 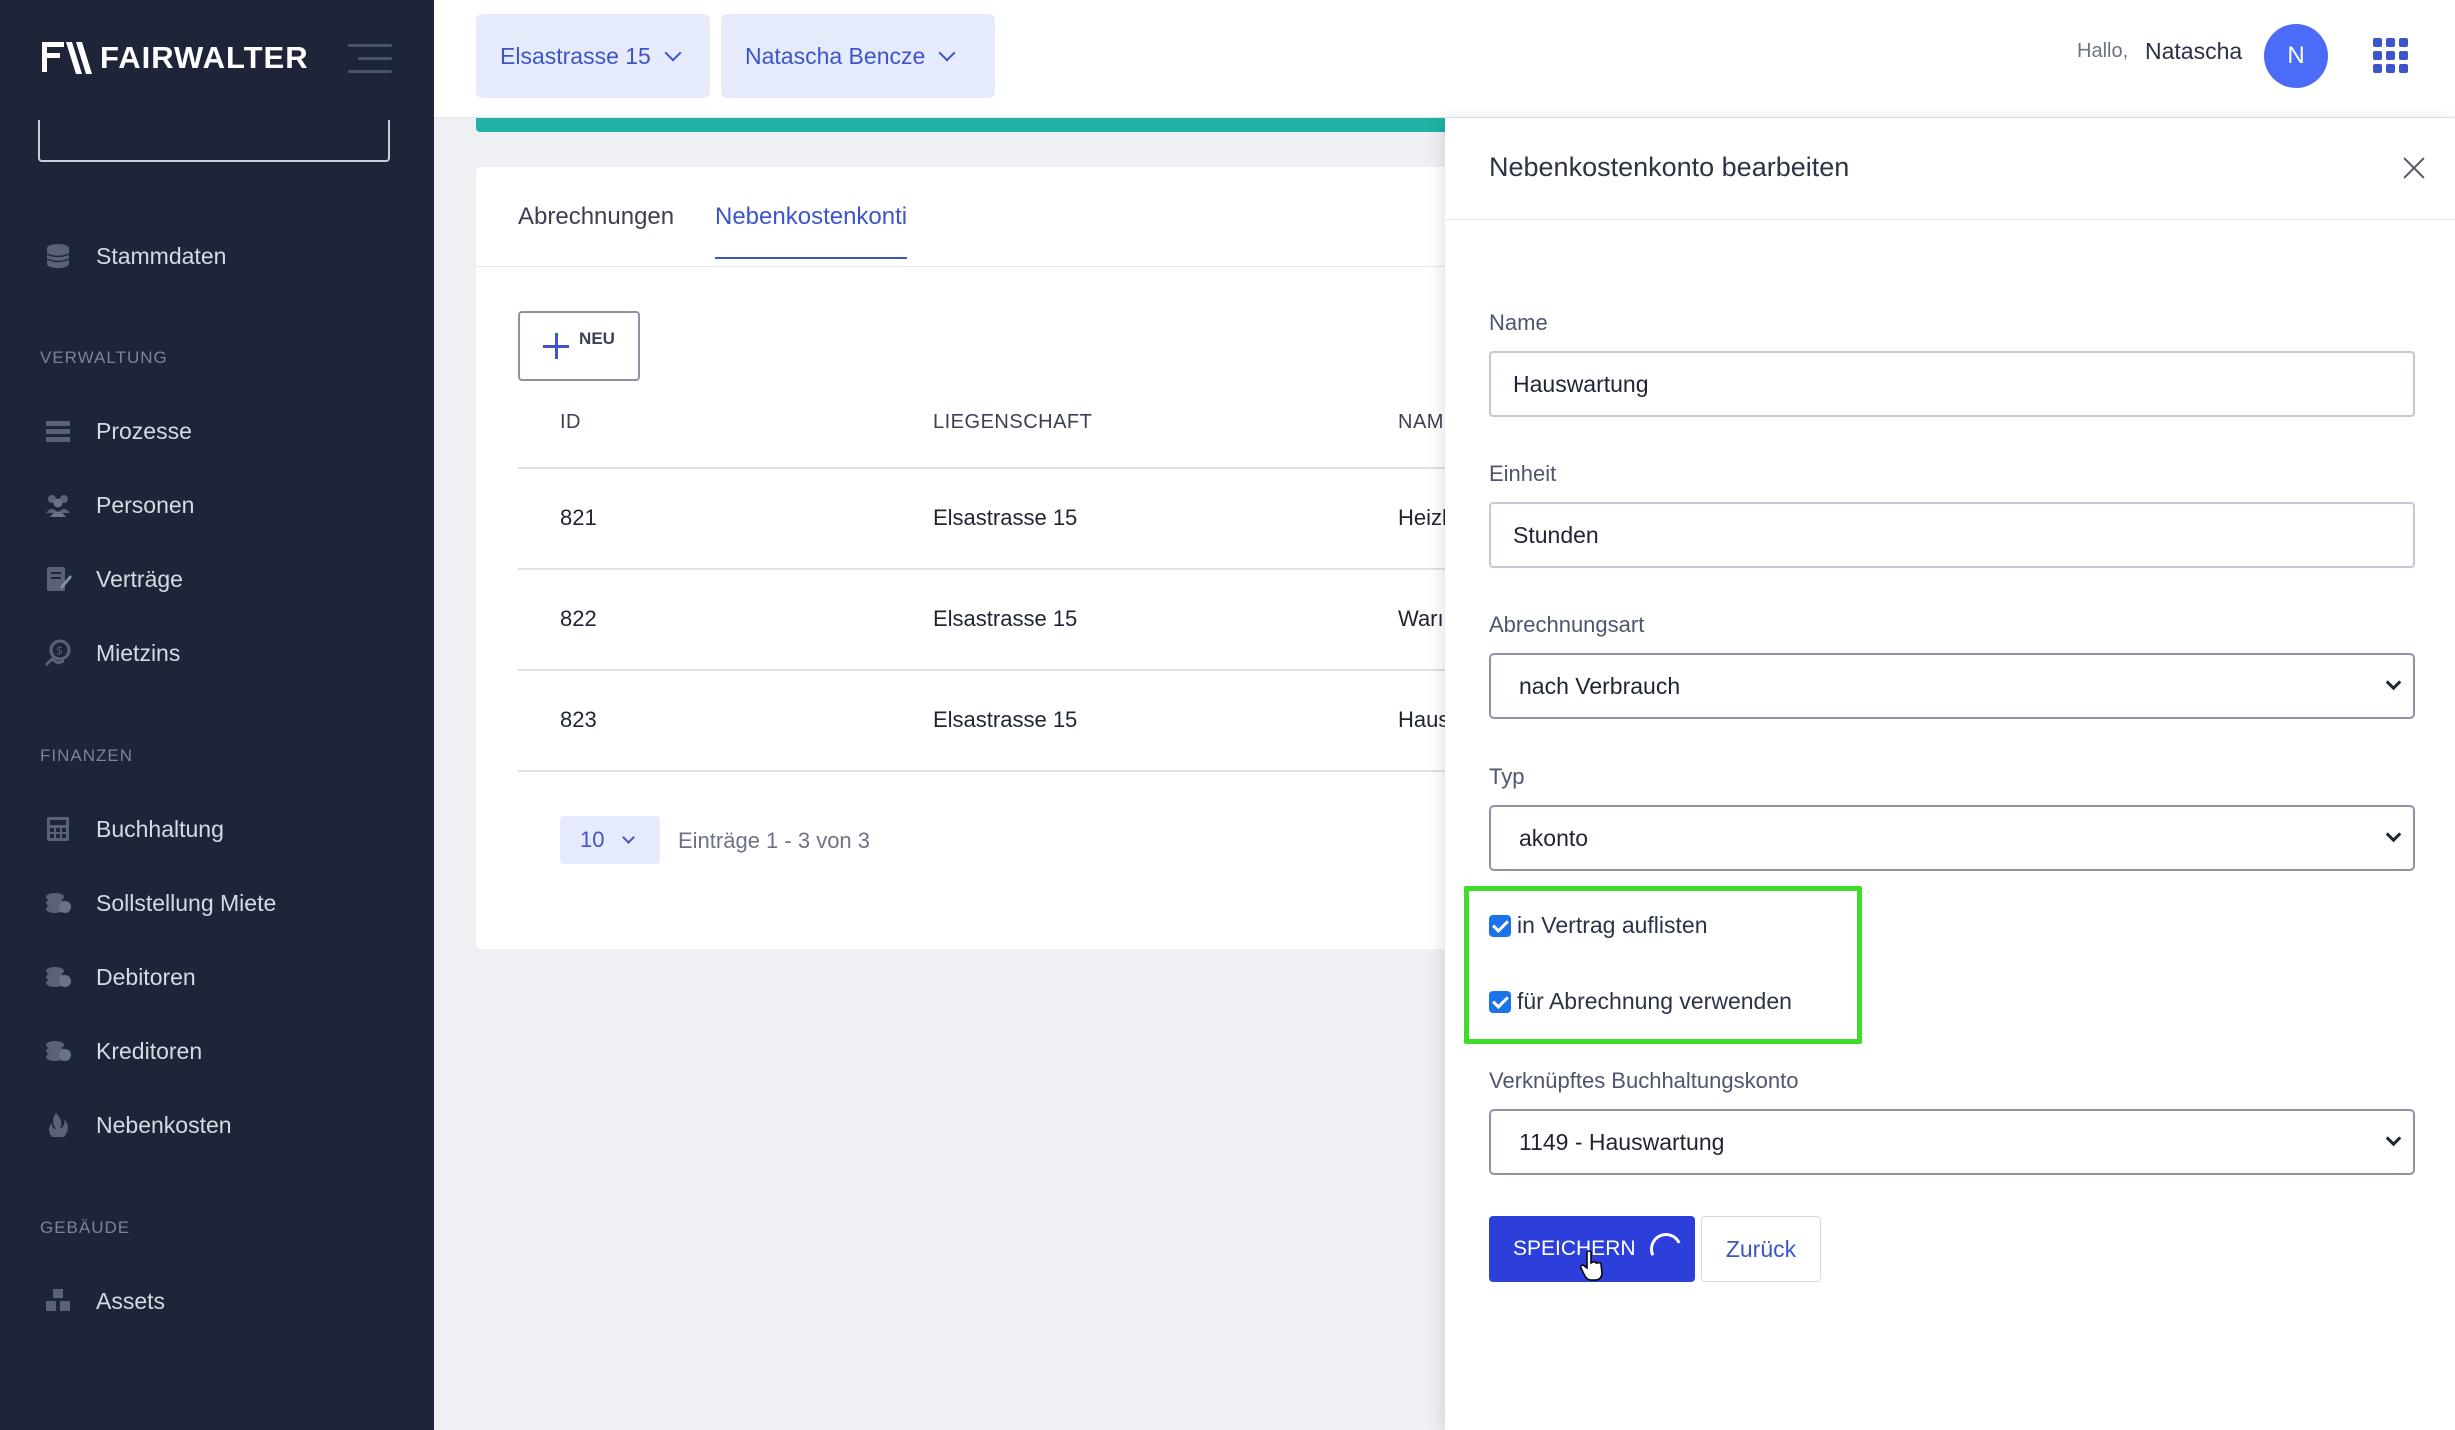 I want to click on cell-name: Haus, so click(x=1424, y=719).